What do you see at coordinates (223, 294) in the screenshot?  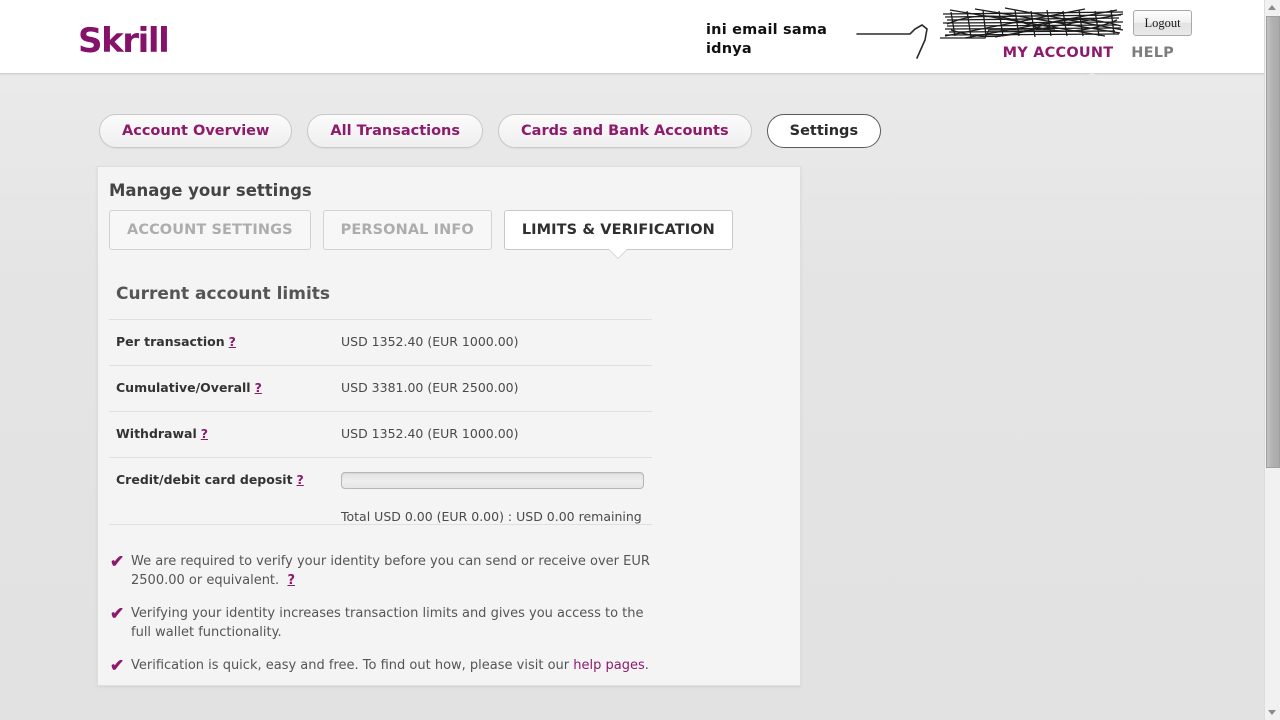 I see `section-title: Current account limits` at bounding box center [223, 294].